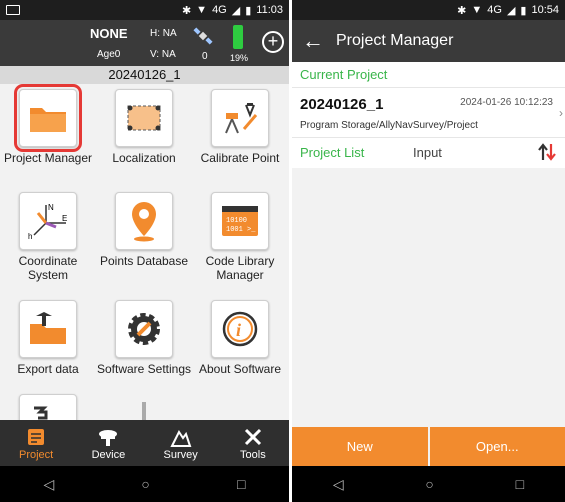 The height and width of the screenshot is (502, 565). I want to click on calibrate-point-icon, so click(240, 118).